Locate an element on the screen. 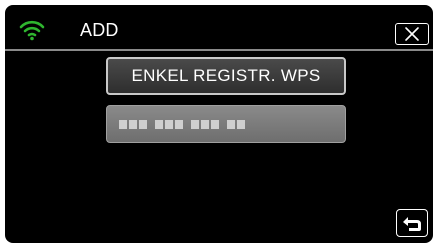 The width and height of the screenshot is (438, 248). wps-registration-button: ENKEL REGISTR. WPS is located at coordinates (226, 76).